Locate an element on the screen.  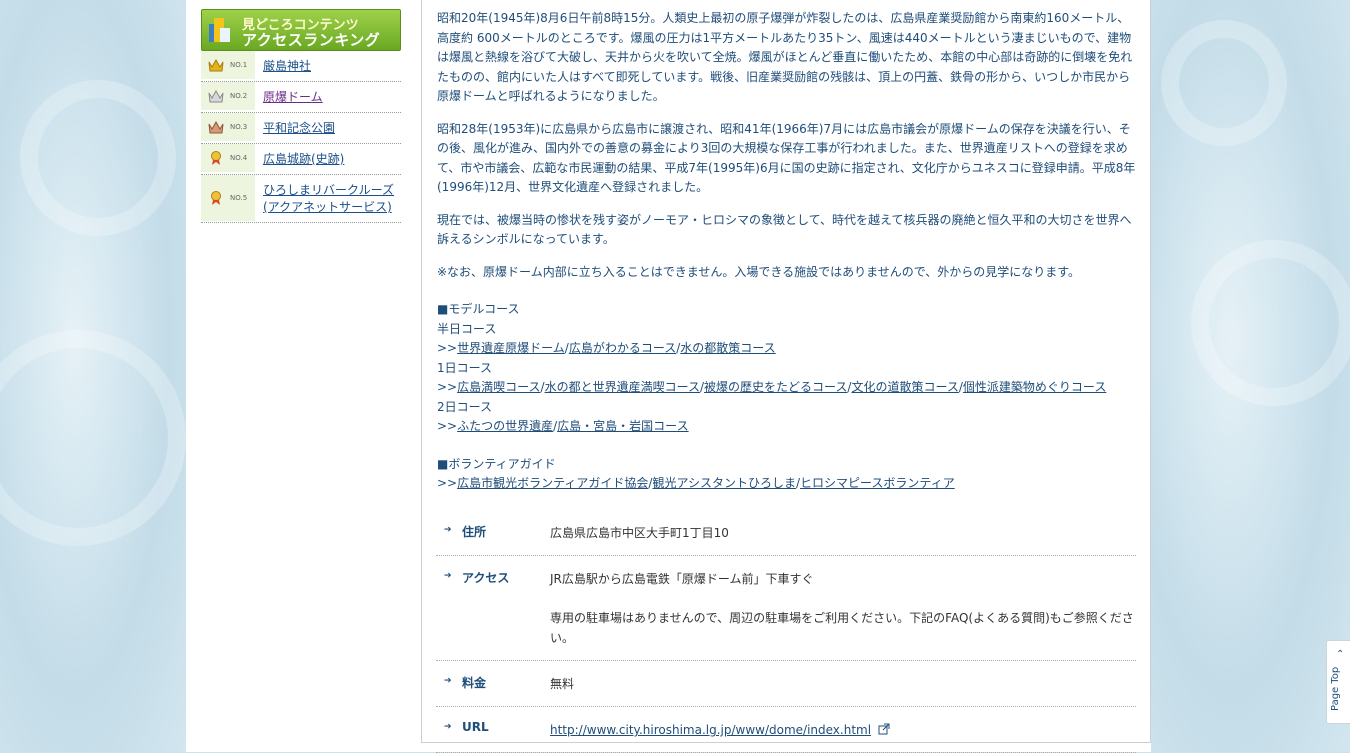
background-left is located at coordinates (93, 376).